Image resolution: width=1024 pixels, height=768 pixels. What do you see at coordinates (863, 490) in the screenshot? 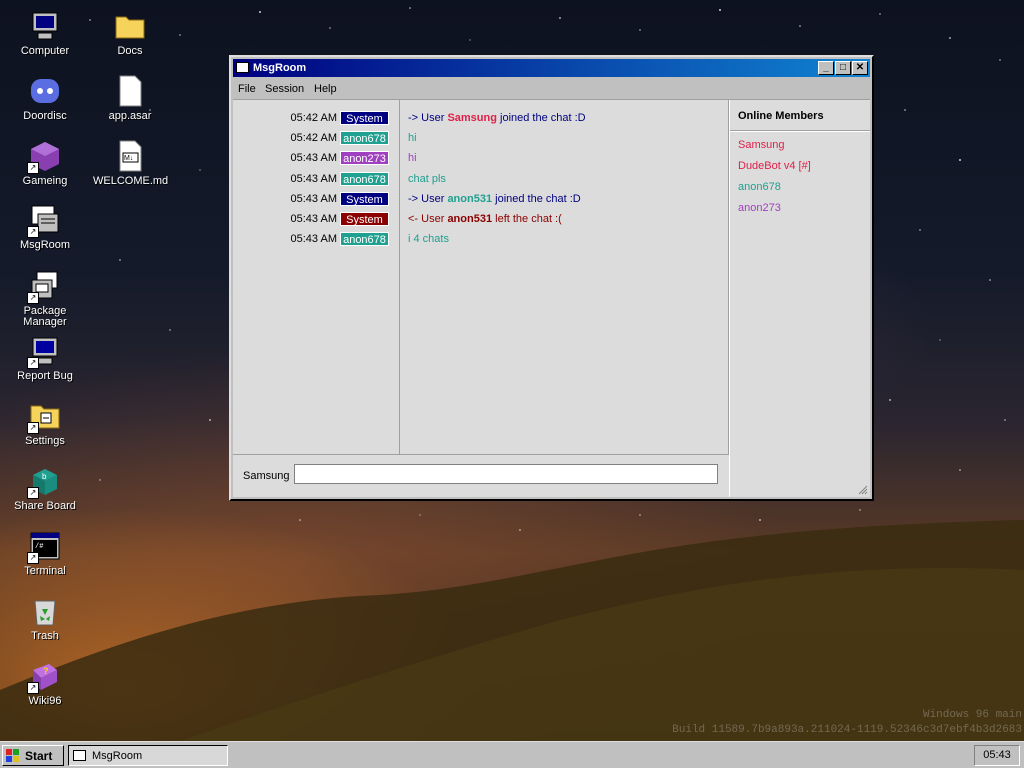
I see `resize-grip-icon` at bounding box center [863, 490].